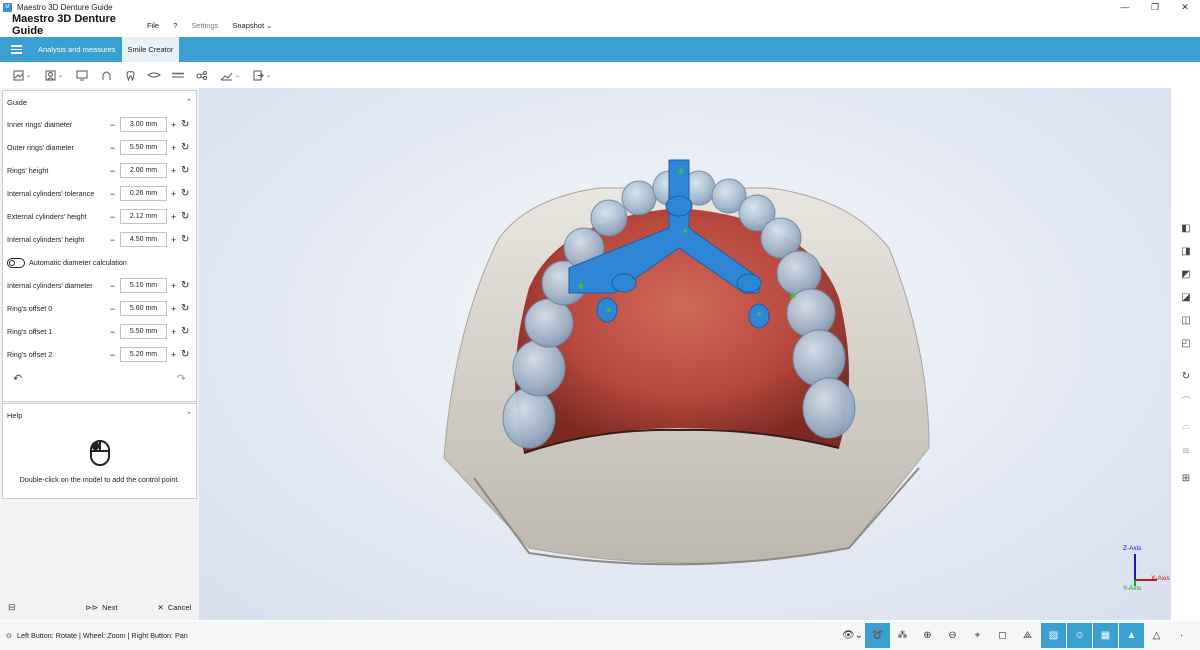 This screenshot has width=1200, height=650. What do you see at coordinates (1186, 275) in the screenshot?
I see `view-left-icon: ◩` at bounding box center [1186, 275].